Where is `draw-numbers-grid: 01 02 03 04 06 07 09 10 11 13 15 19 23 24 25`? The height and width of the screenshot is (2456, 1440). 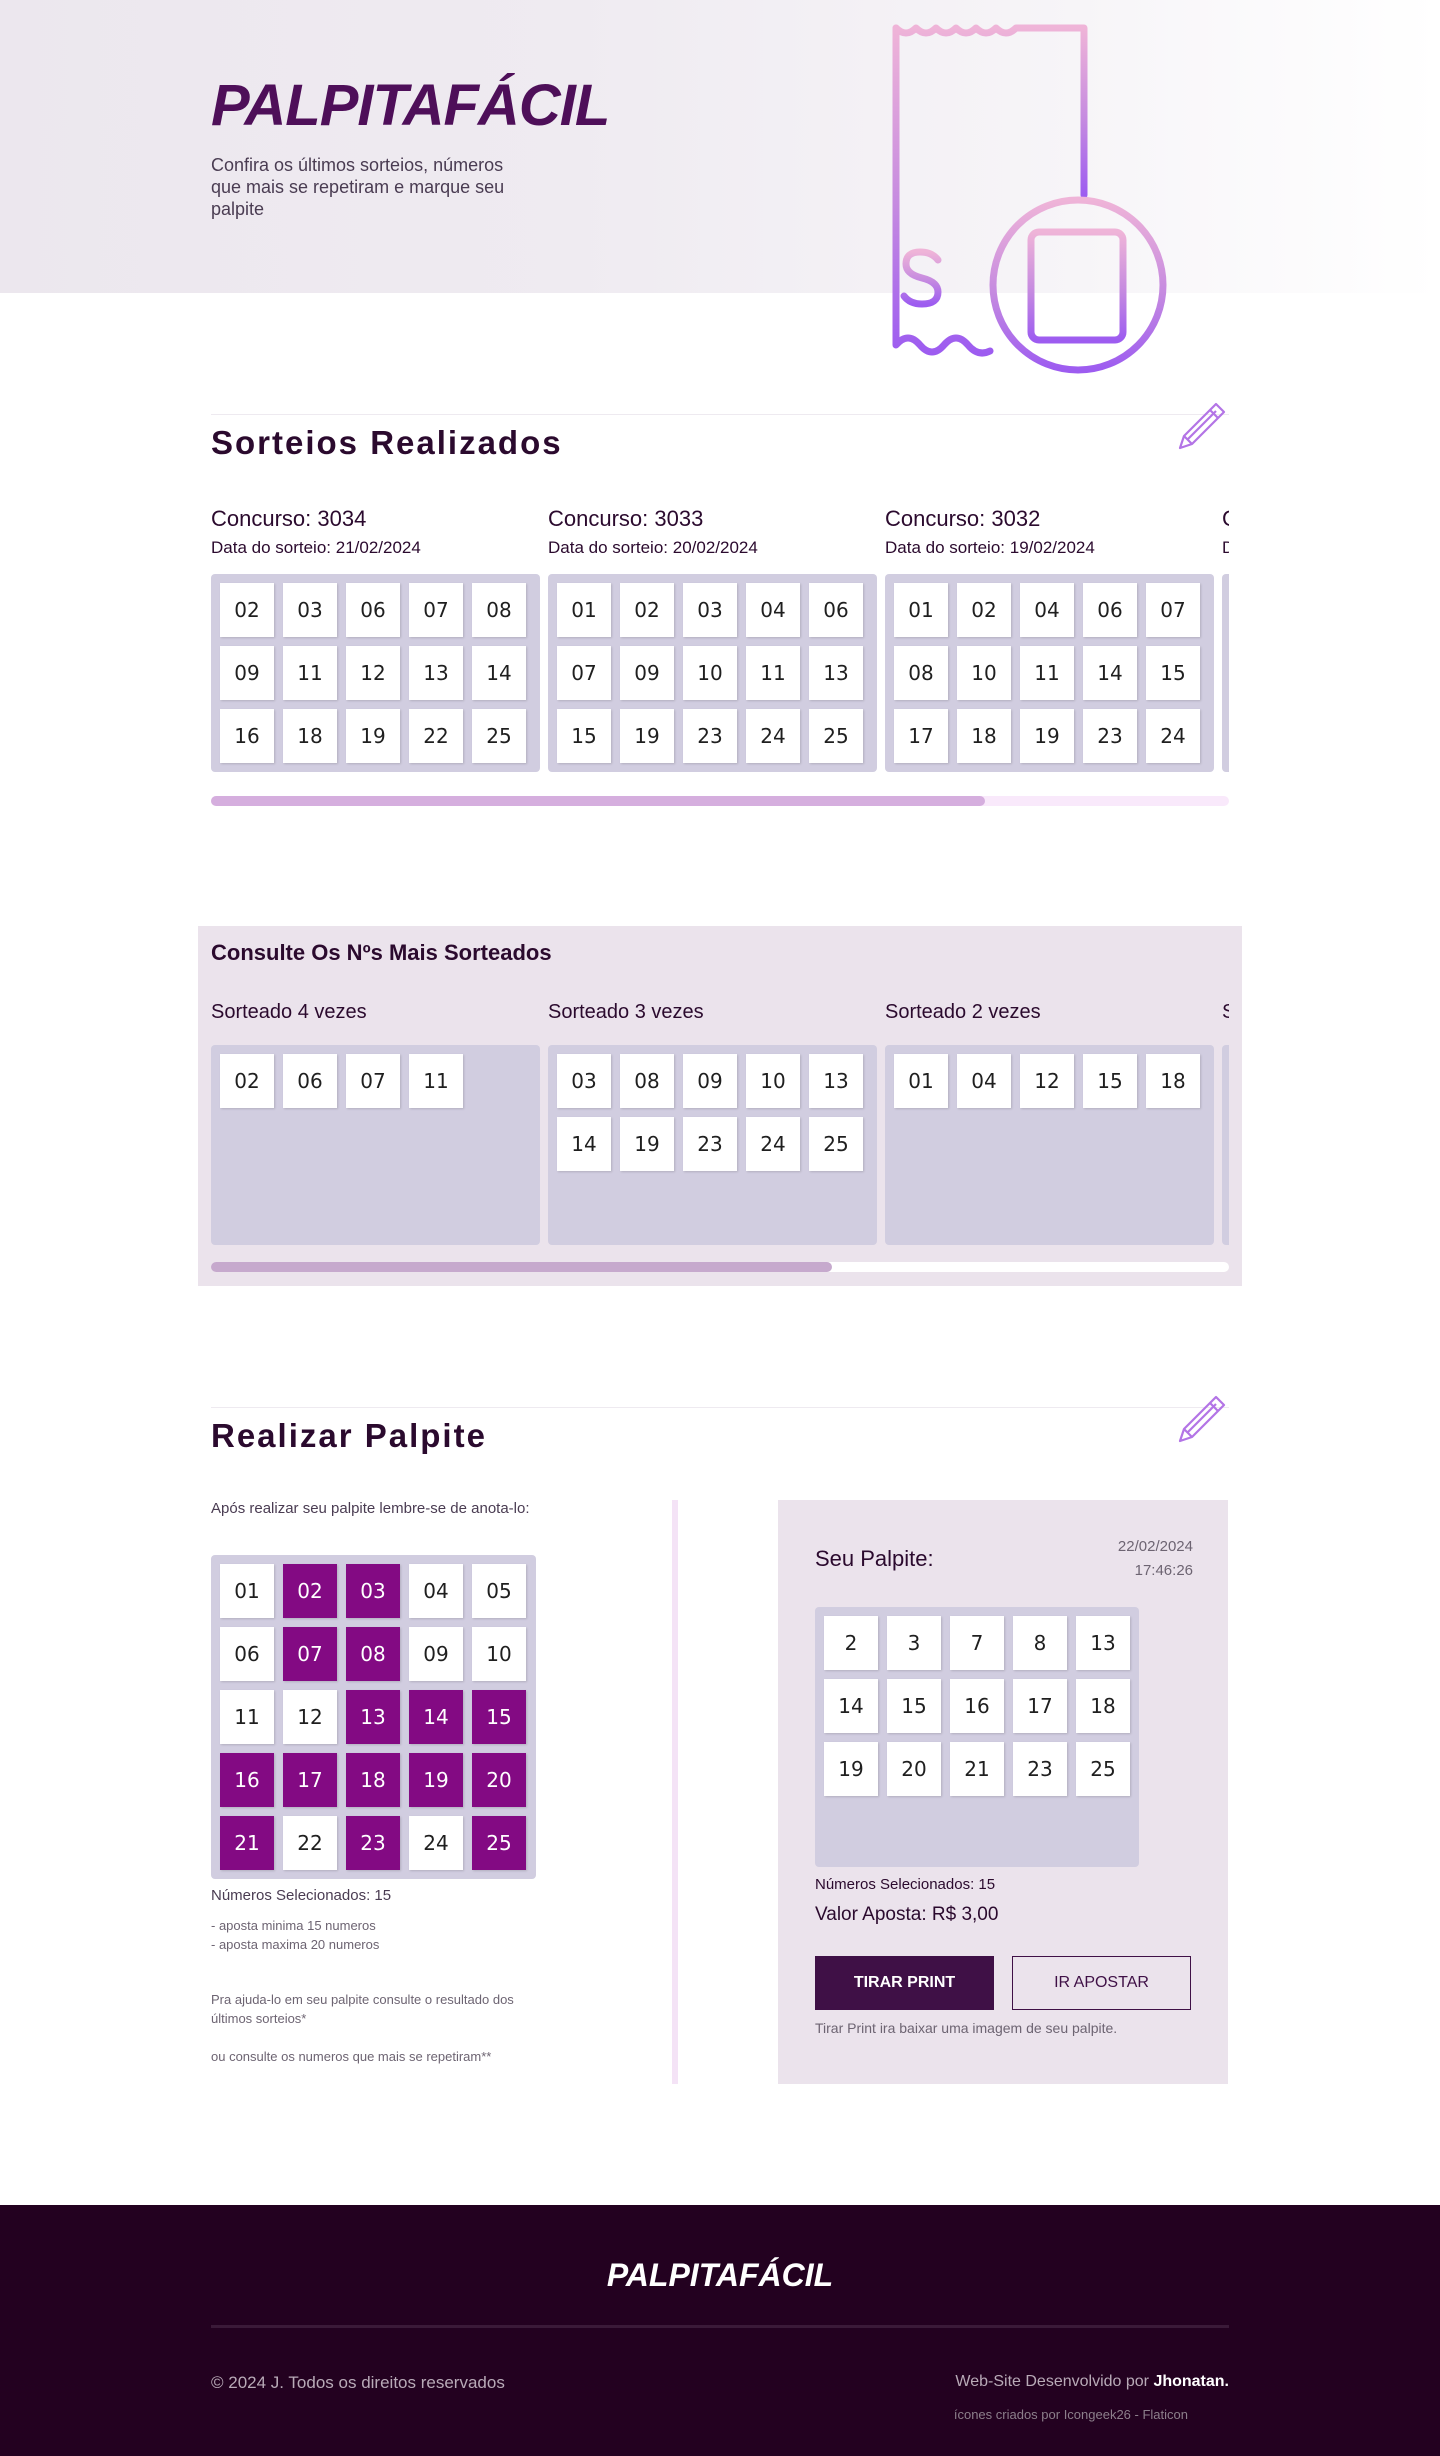 draw-numbers-grid: 01 02 03 04 06 07 09 10 11 13 15 19 23 24 25 is located at coordinates (712, 673).